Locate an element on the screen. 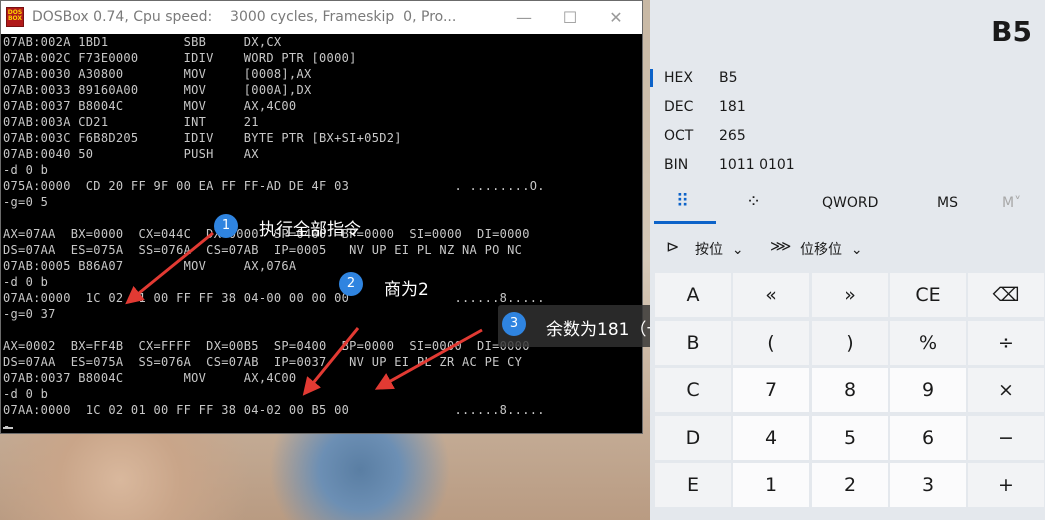  mode-underline is located at coordinates (685, 222).